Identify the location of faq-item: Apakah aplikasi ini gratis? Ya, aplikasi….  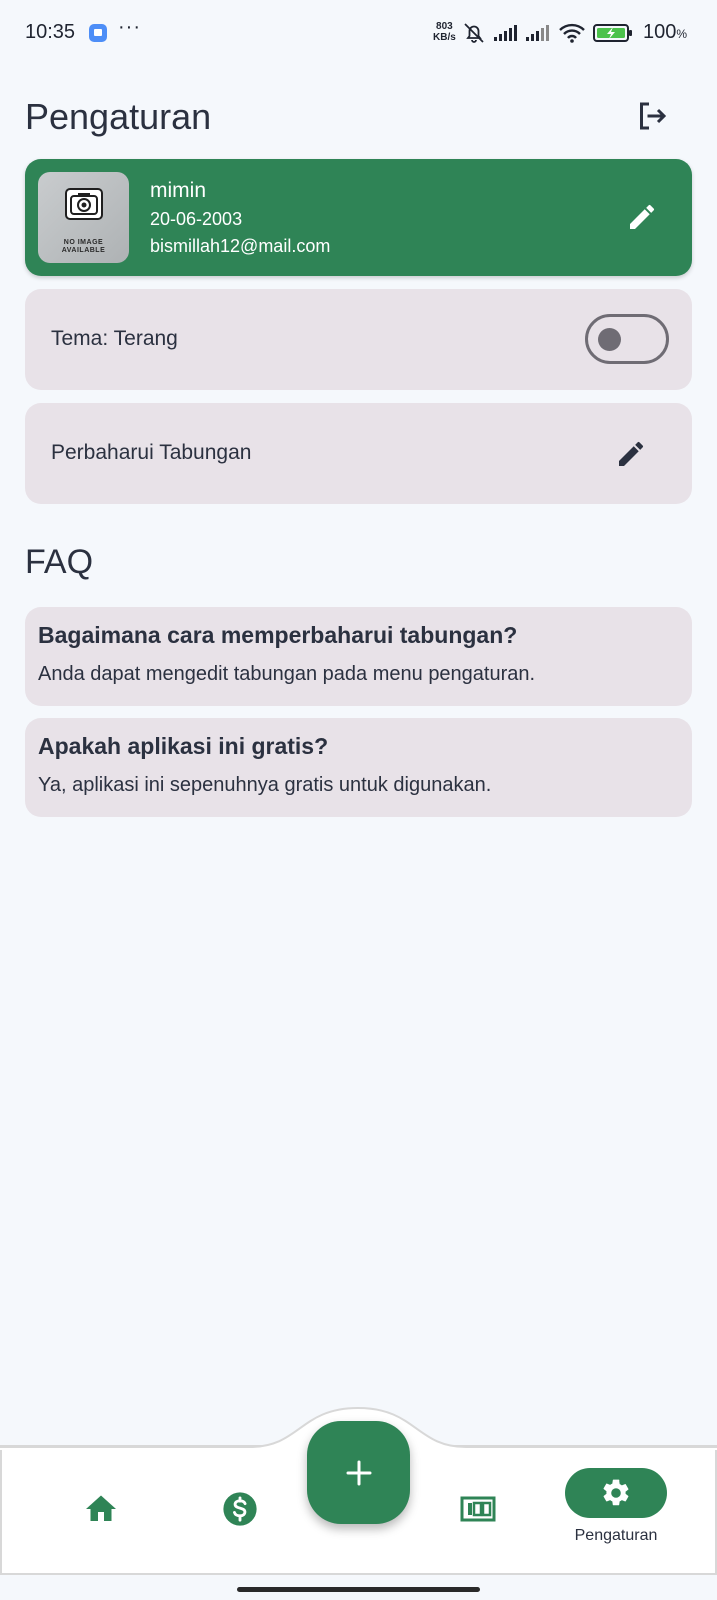
(358, 767).